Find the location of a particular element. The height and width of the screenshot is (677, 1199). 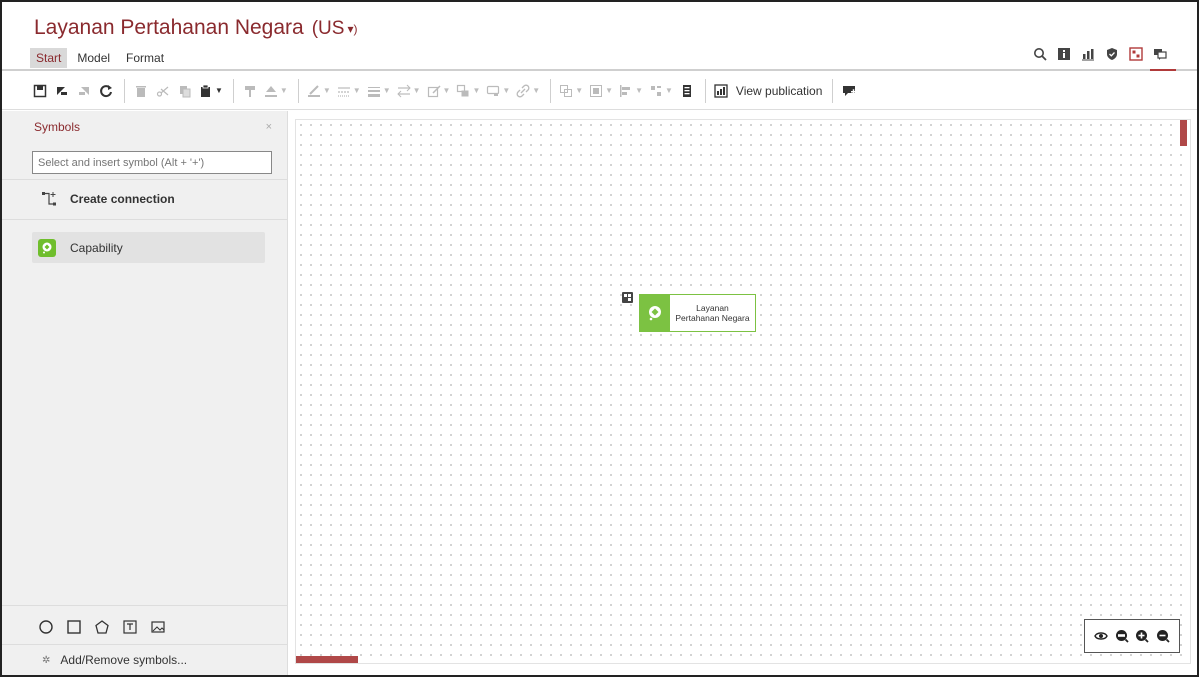

size-button: ▼ is located at coordinates (601, 91).